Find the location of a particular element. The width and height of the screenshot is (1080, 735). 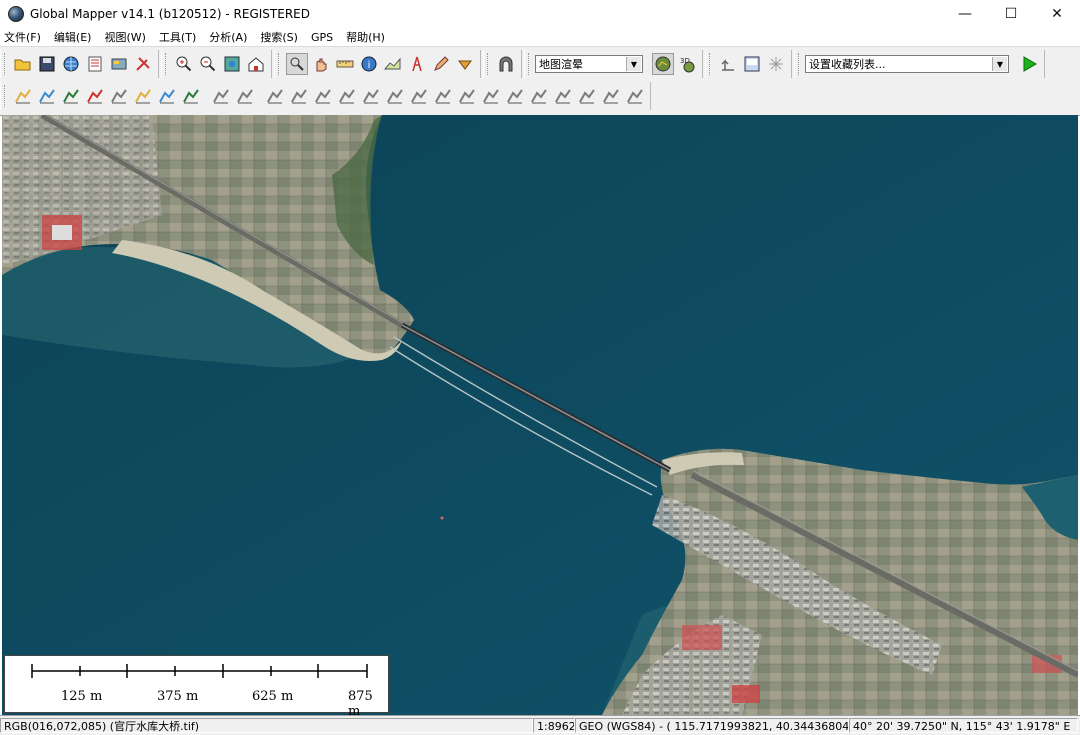

zoom-in-icon is located at coordinates (184, 64).